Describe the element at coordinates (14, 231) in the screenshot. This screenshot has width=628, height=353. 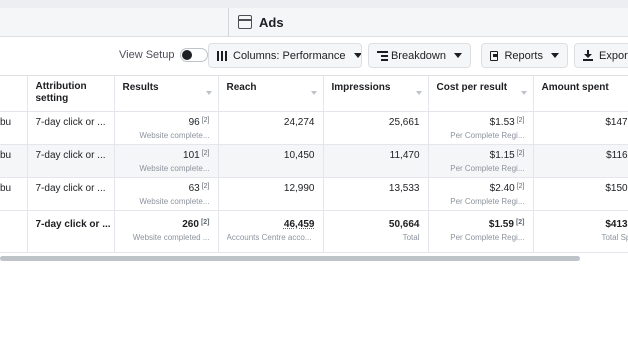
I see `total-name-cell` at that location.